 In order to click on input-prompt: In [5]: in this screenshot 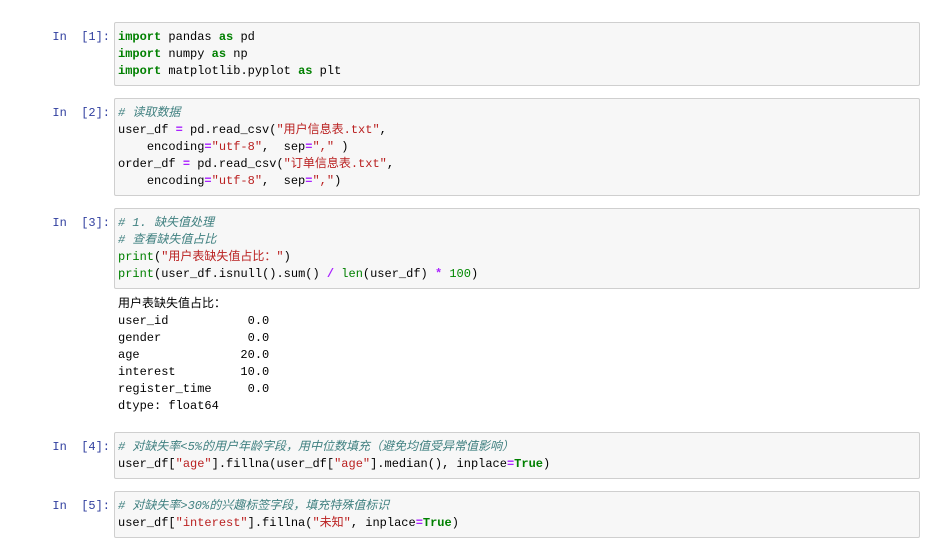, I will do `click(81, 506)`.